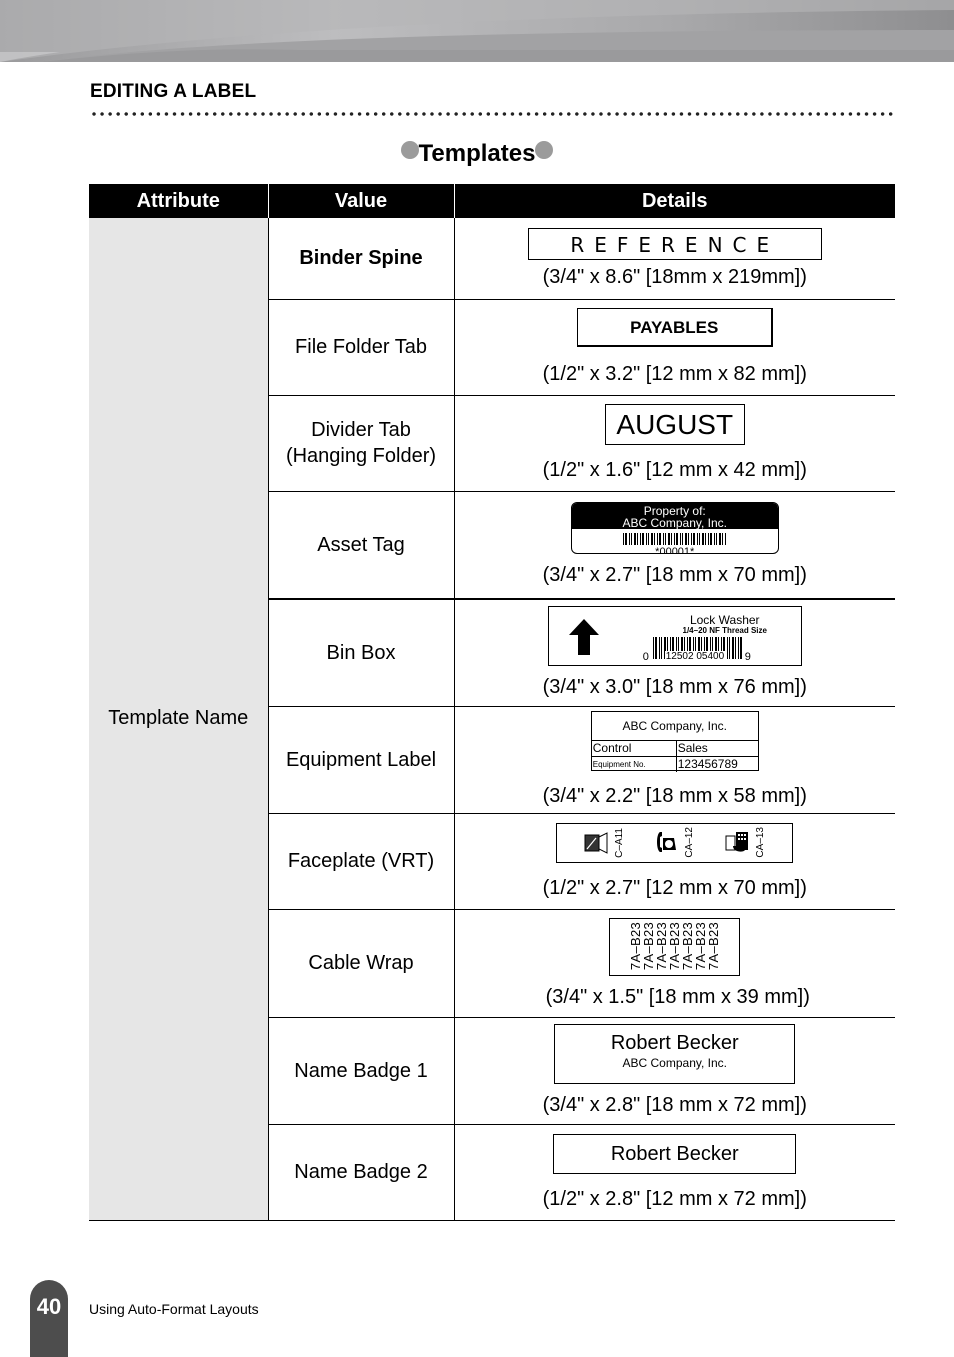  I want to click on arrow-up-icon, so click(583, 637).